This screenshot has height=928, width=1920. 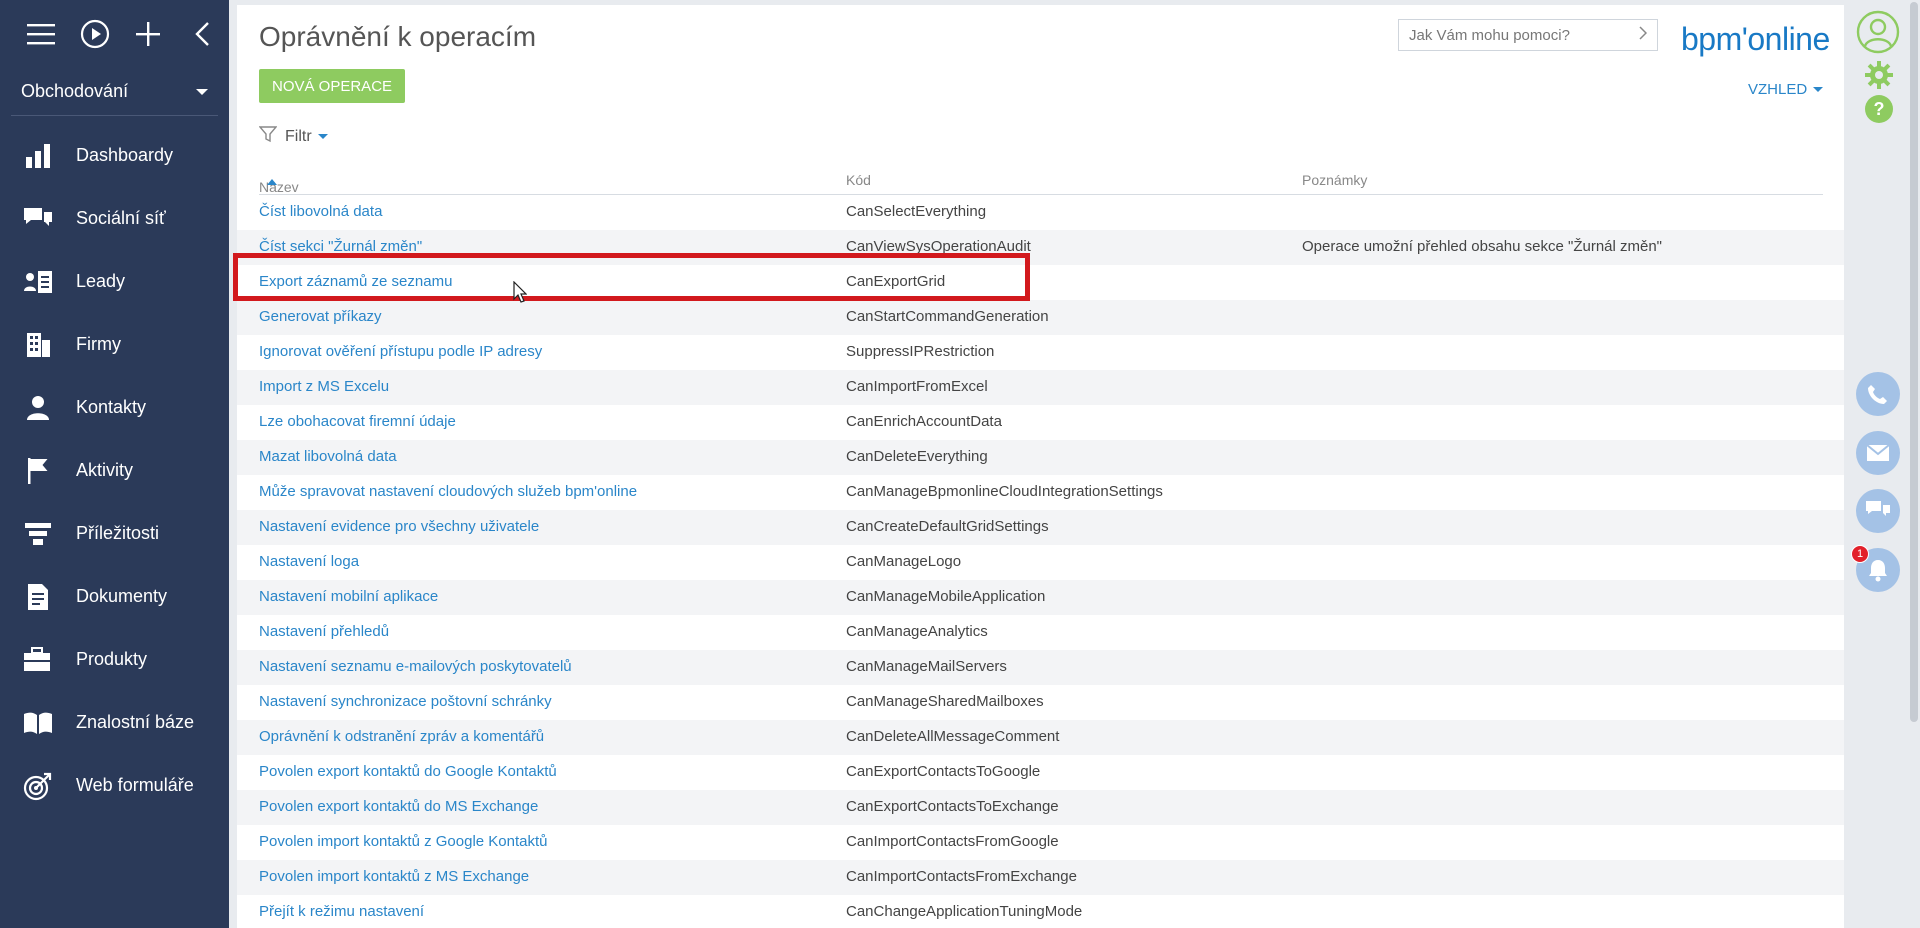 I want to click on target-icon, so click(x=38, y=786).